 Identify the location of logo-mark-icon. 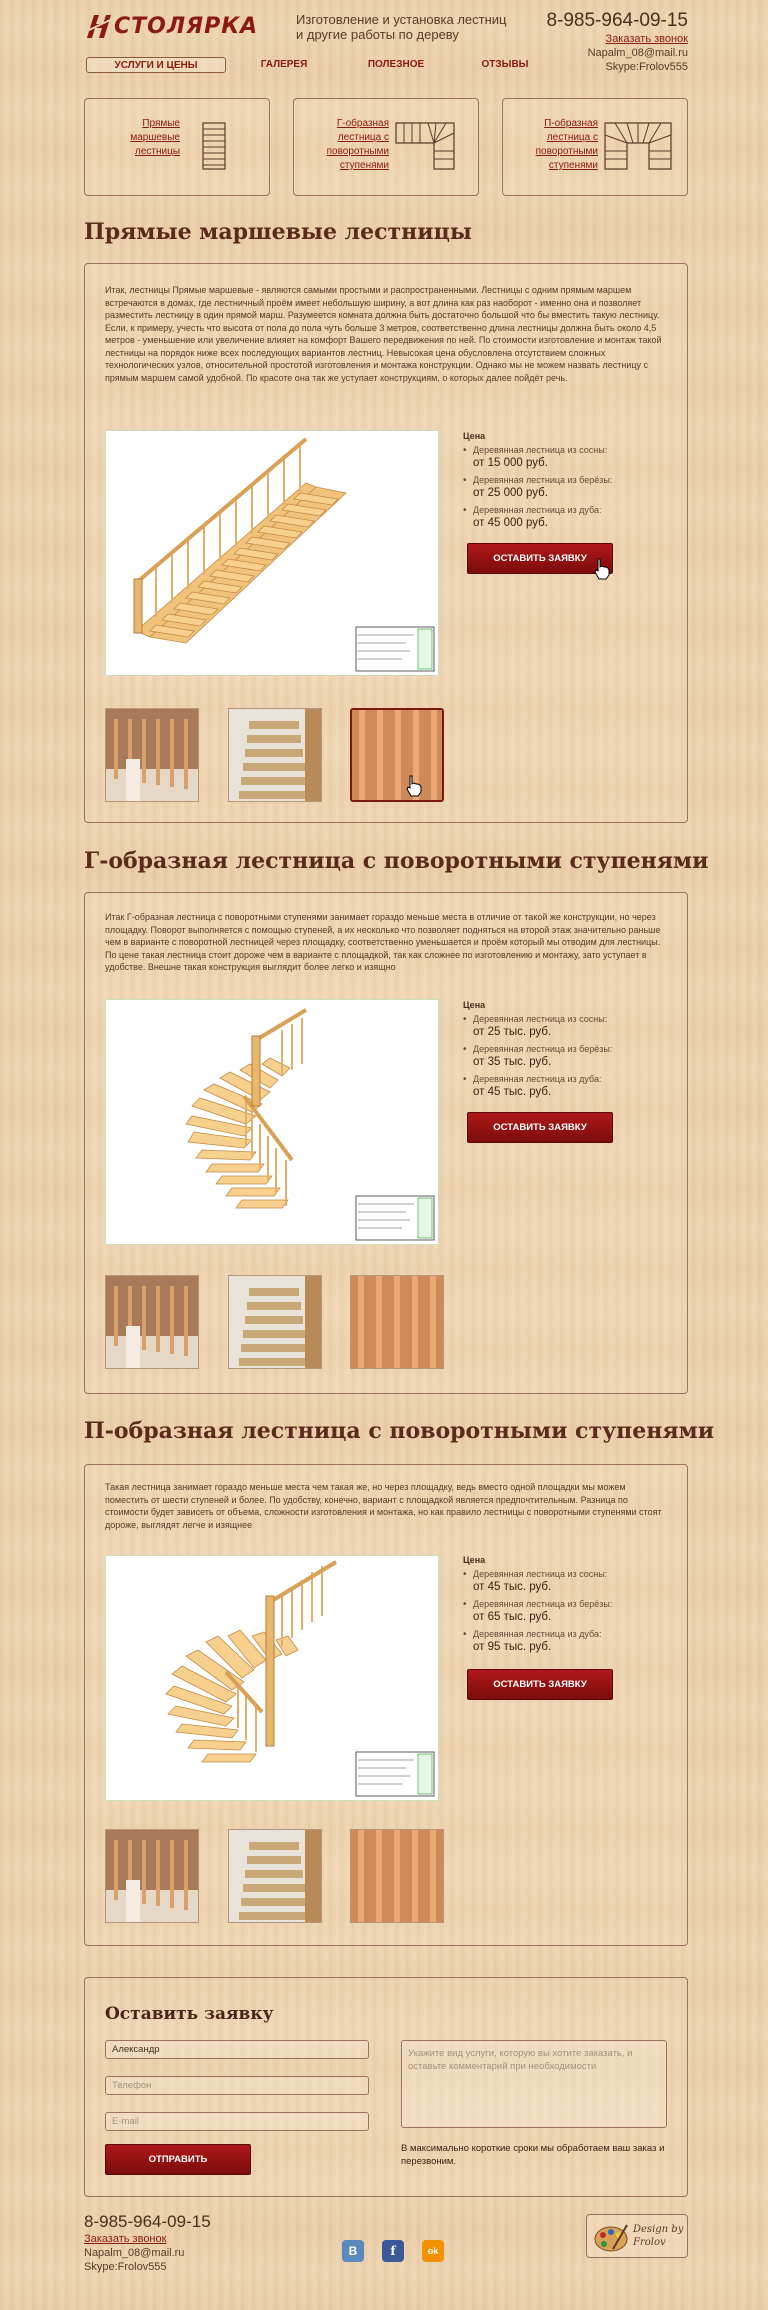
(97, 26).